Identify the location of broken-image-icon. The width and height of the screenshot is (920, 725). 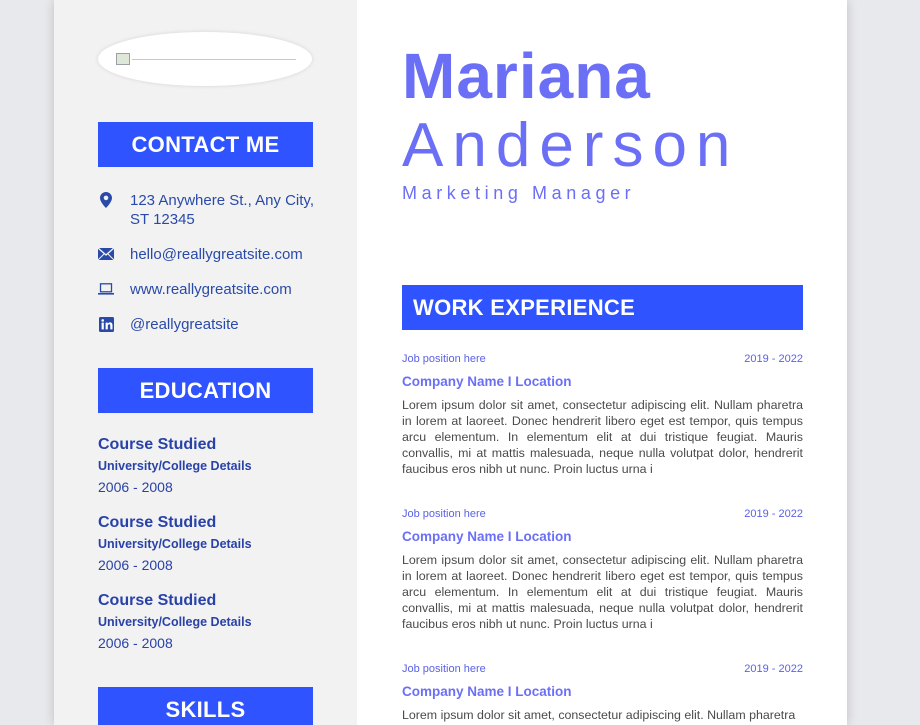
(123, 59).